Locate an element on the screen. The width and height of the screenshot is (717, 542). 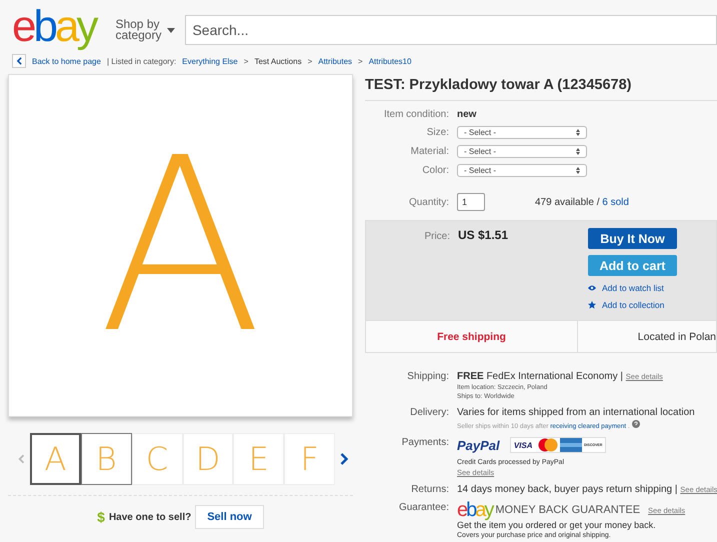
star-icon is located at coordinates (592, 304).